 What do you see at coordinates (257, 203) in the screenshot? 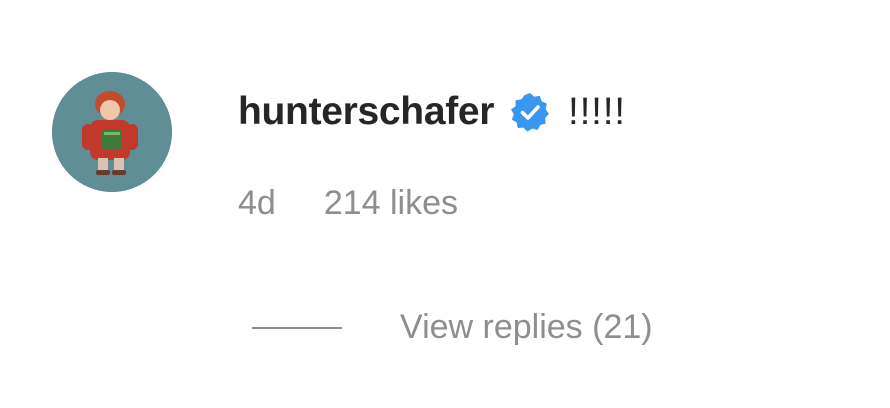
I see `comment-timestamp: 4d` at bounding box center [257, 203].